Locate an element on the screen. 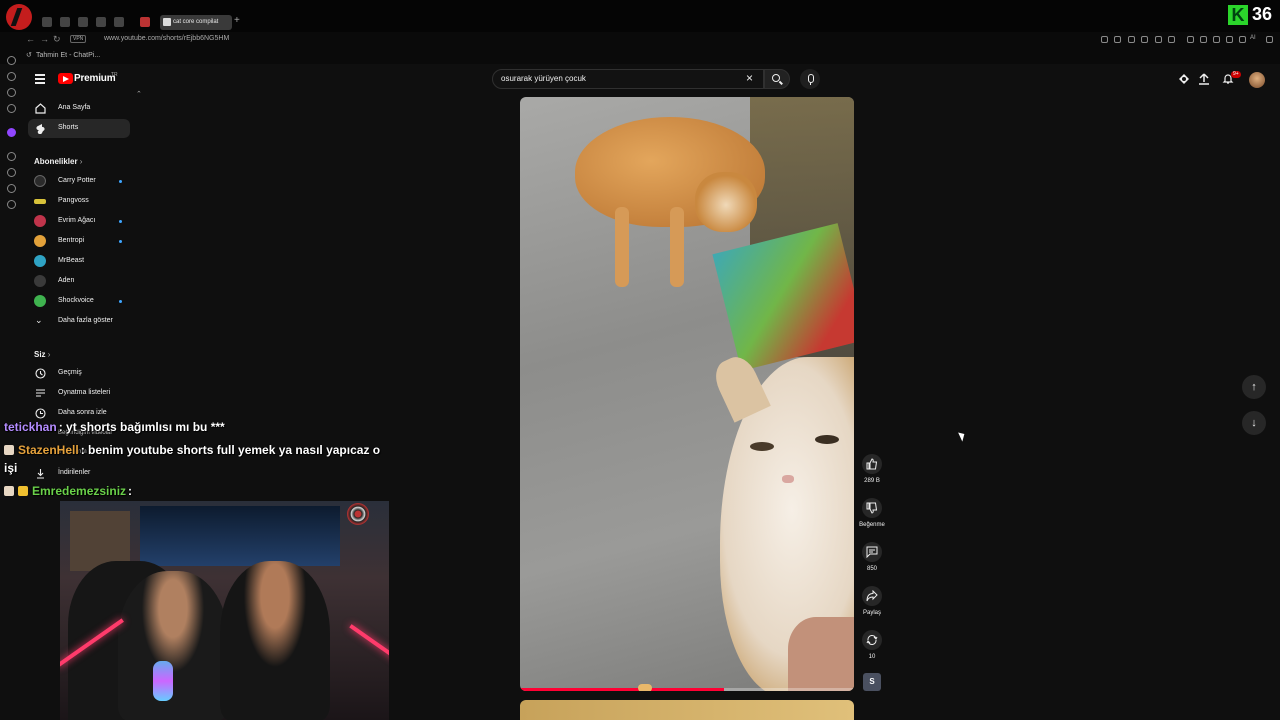 Image resolution: width=1280 pixels, height=720 pixels. search-button is located at coordinates (777, 79).